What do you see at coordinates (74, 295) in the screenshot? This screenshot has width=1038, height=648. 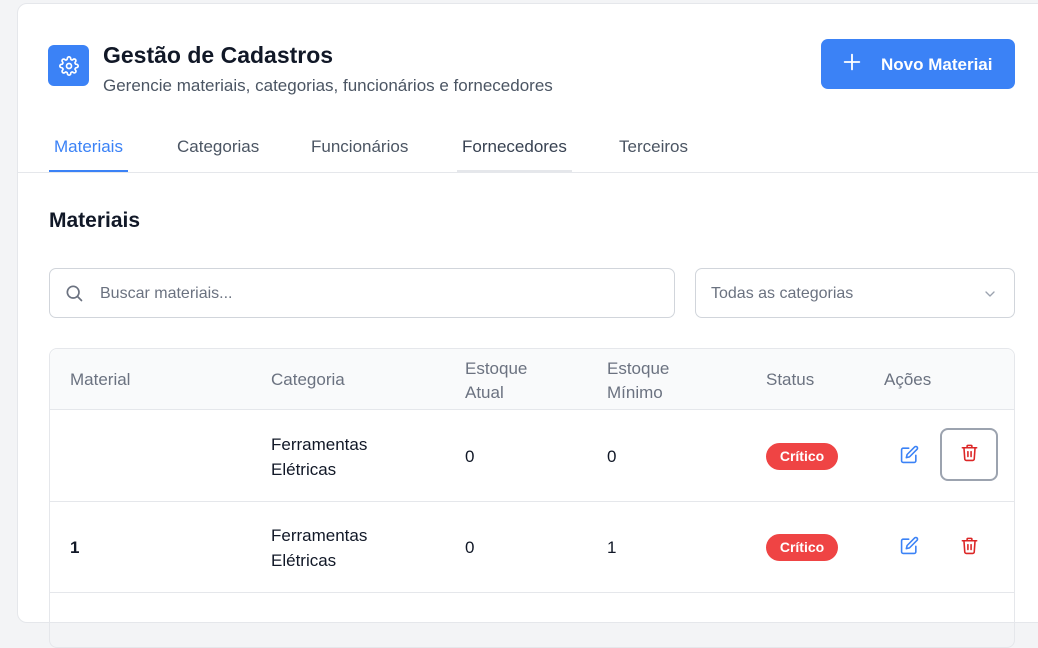 I see `search-icon` at bounding box center [74, 295].